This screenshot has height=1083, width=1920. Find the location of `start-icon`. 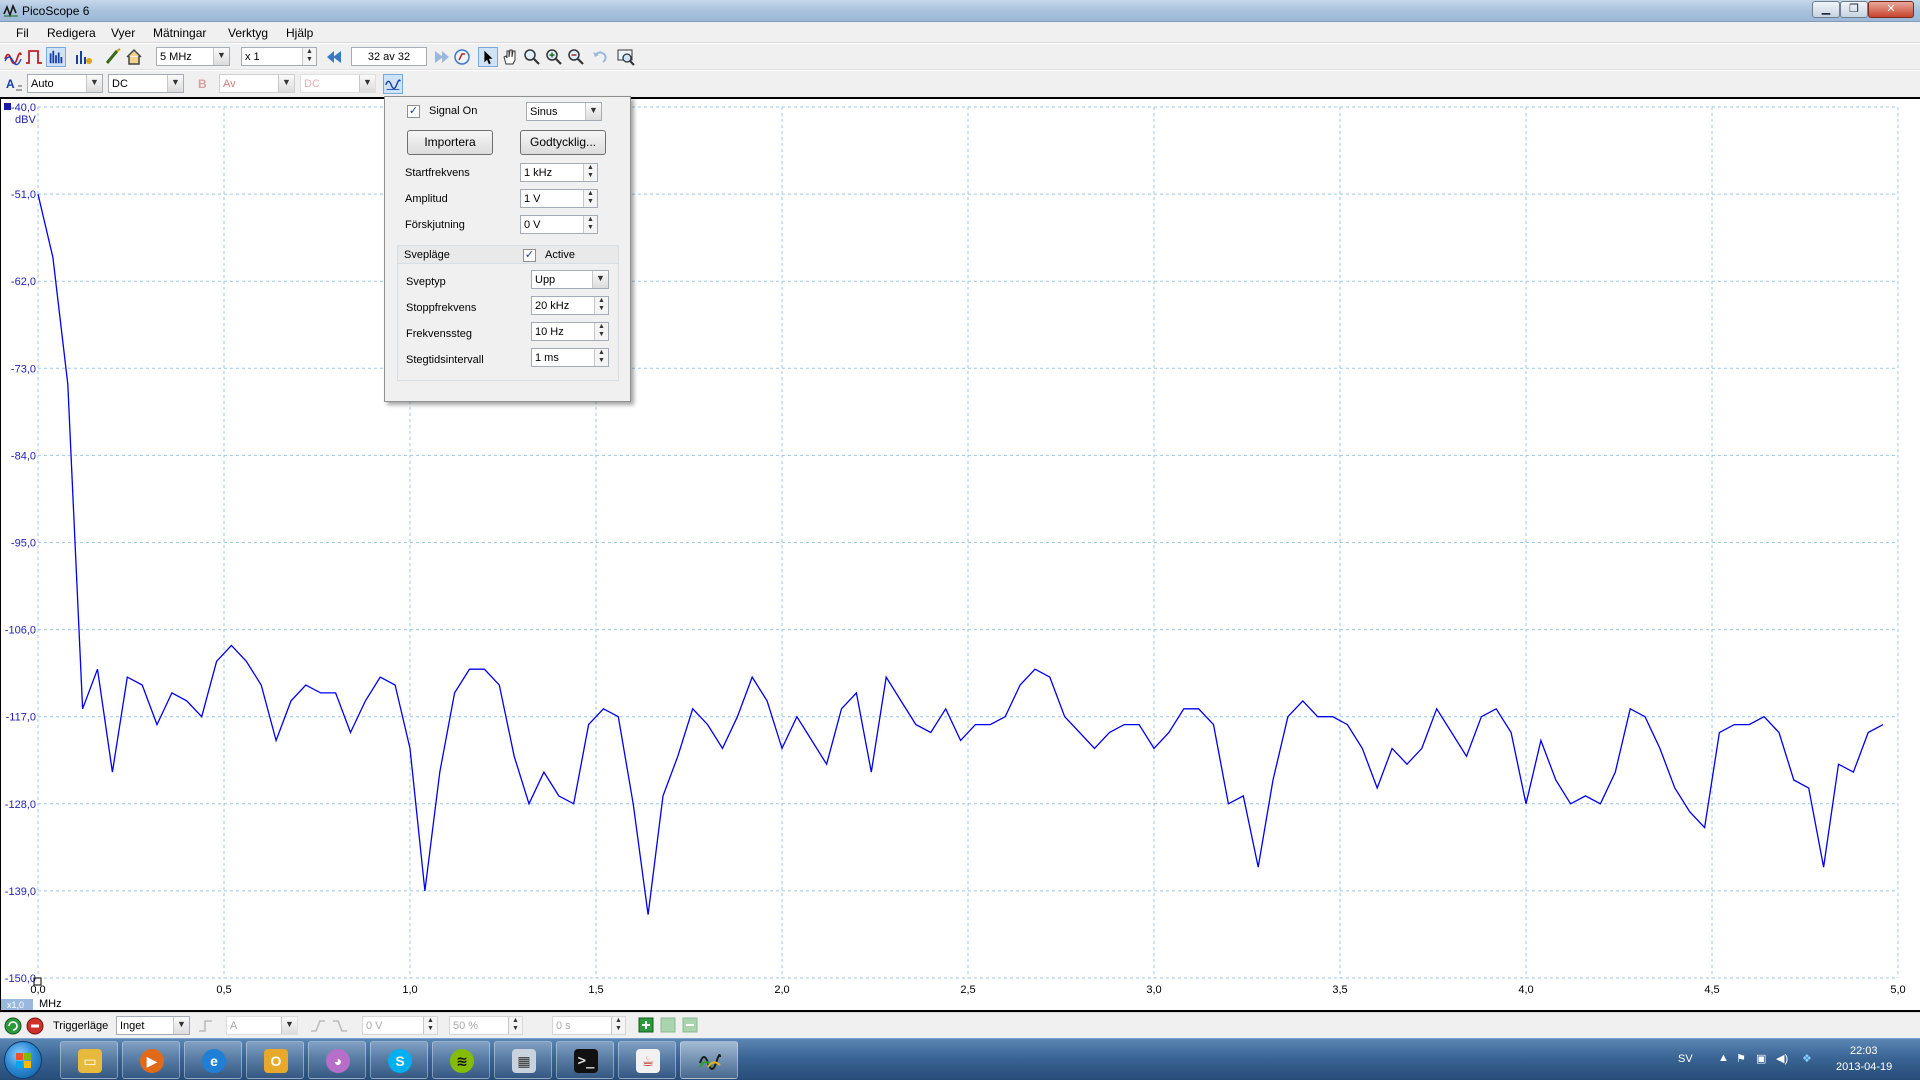

start-icon is located at coordinates (13, 1026).